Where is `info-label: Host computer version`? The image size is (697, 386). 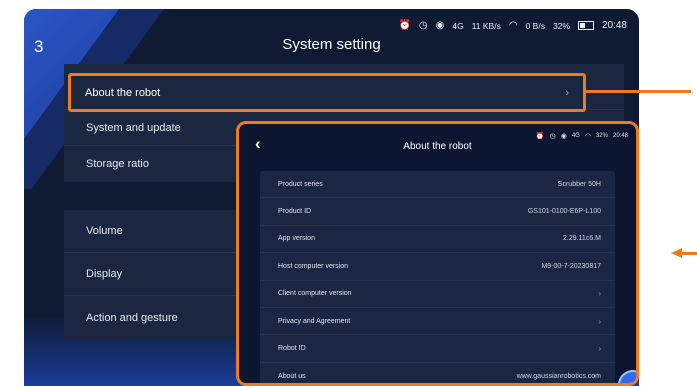
info-label: Host computer version is located at coordinates (313, 266).